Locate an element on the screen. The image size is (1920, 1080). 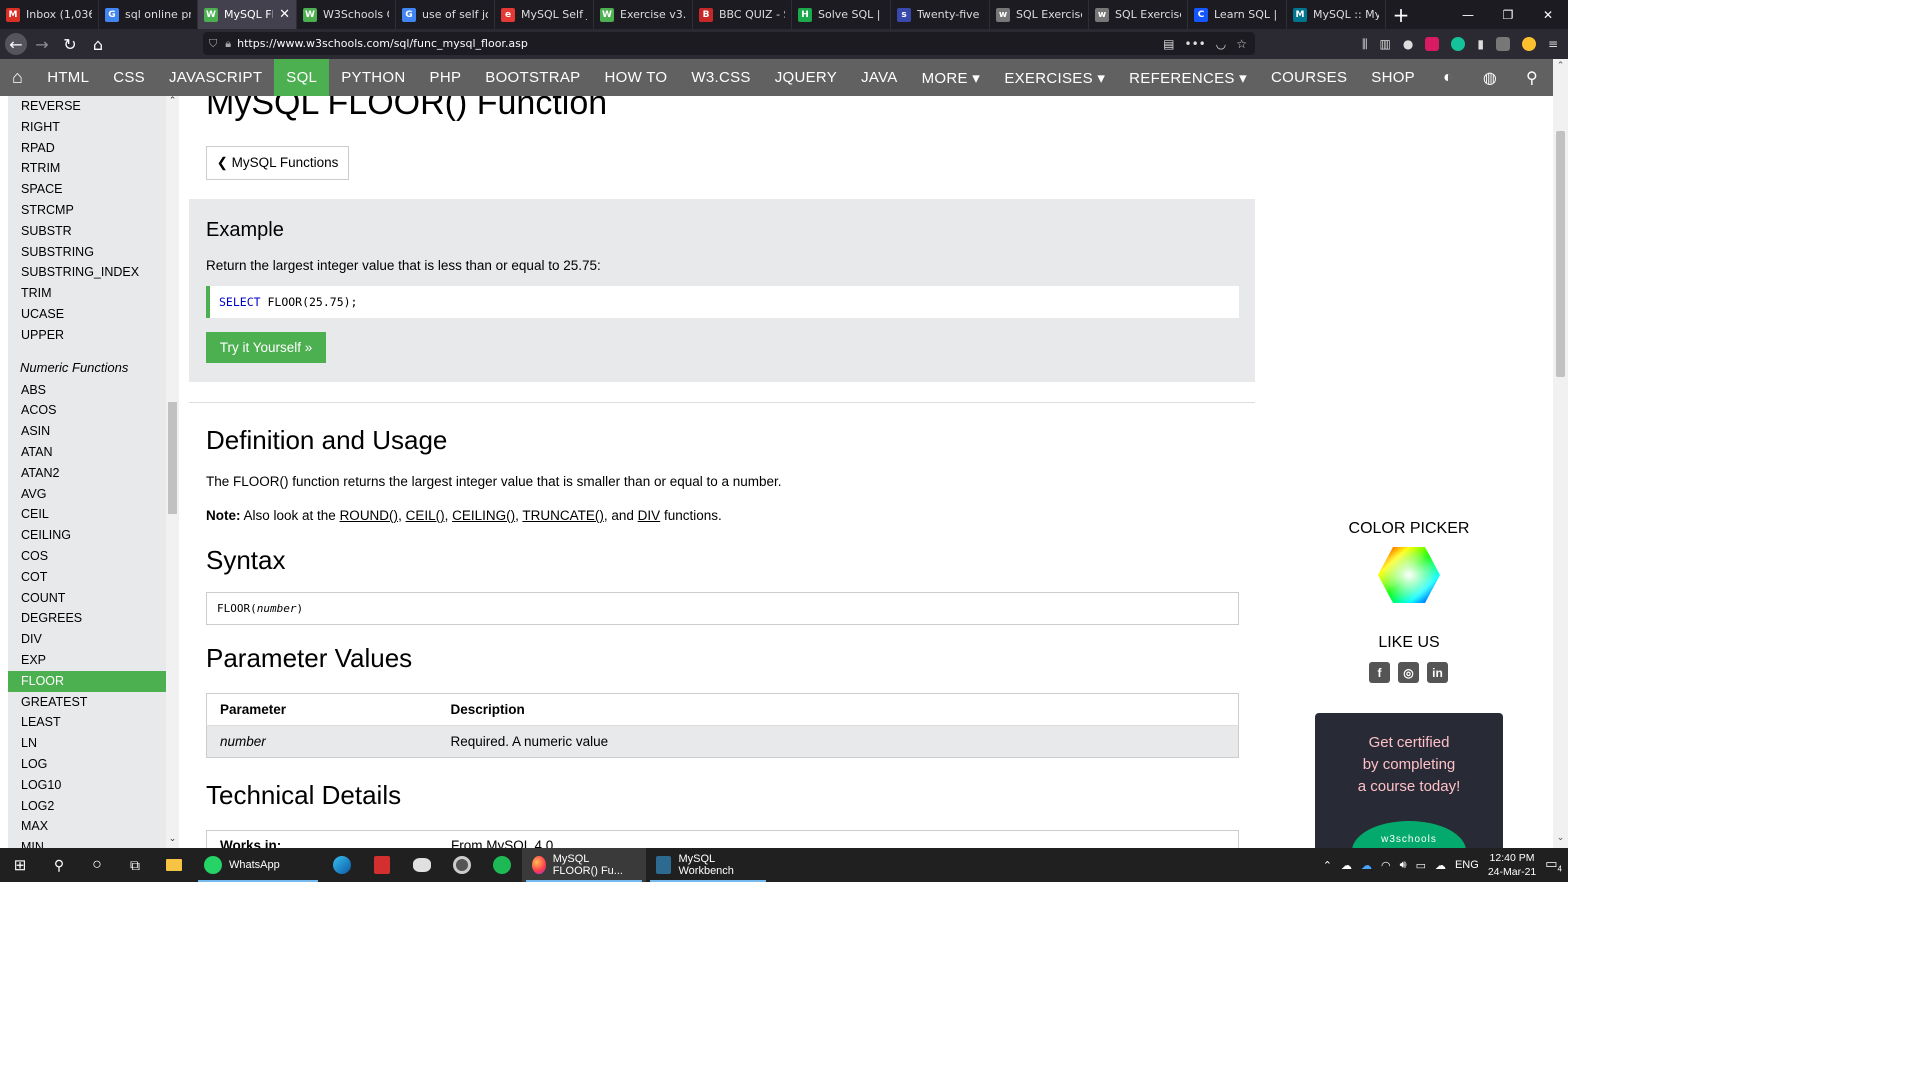
browser-tab: e MySQL Self Joi is located at coordinates (544, 14).